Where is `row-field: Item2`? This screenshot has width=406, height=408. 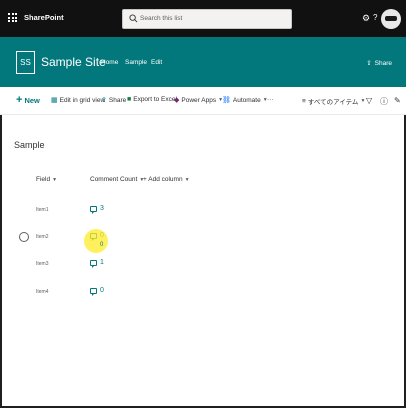 row-field: Item2 is located at coordinates (42, 237).